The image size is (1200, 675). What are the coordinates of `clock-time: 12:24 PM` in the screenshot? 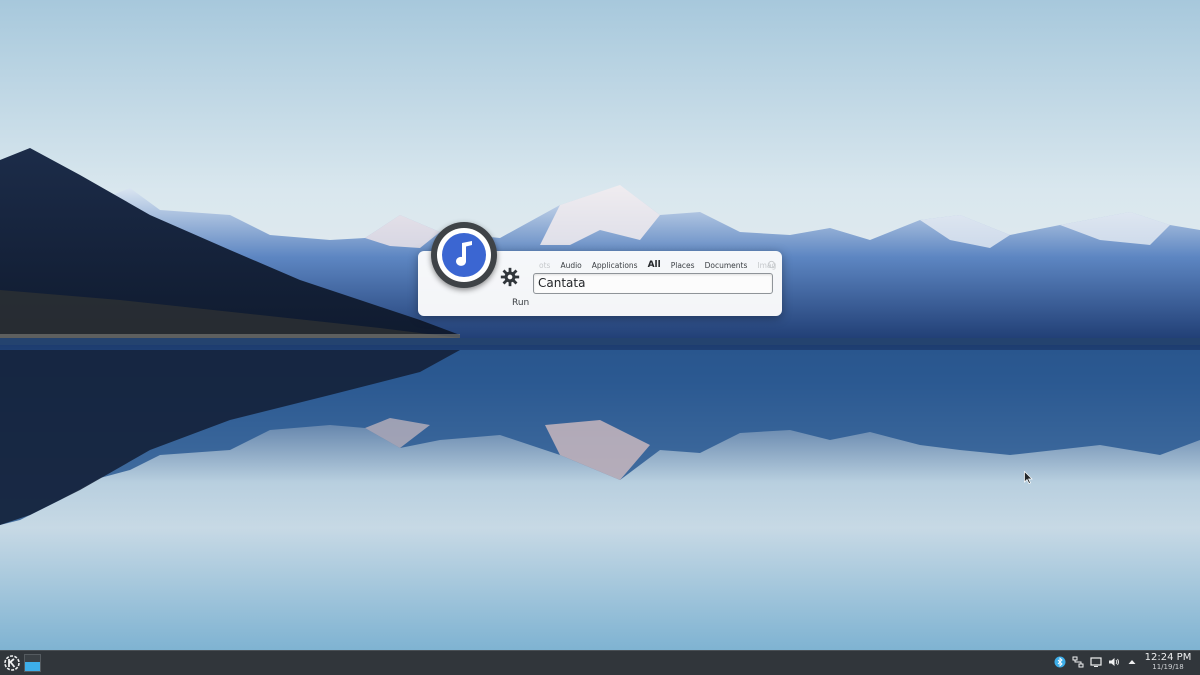 It's located at (1168, 657).